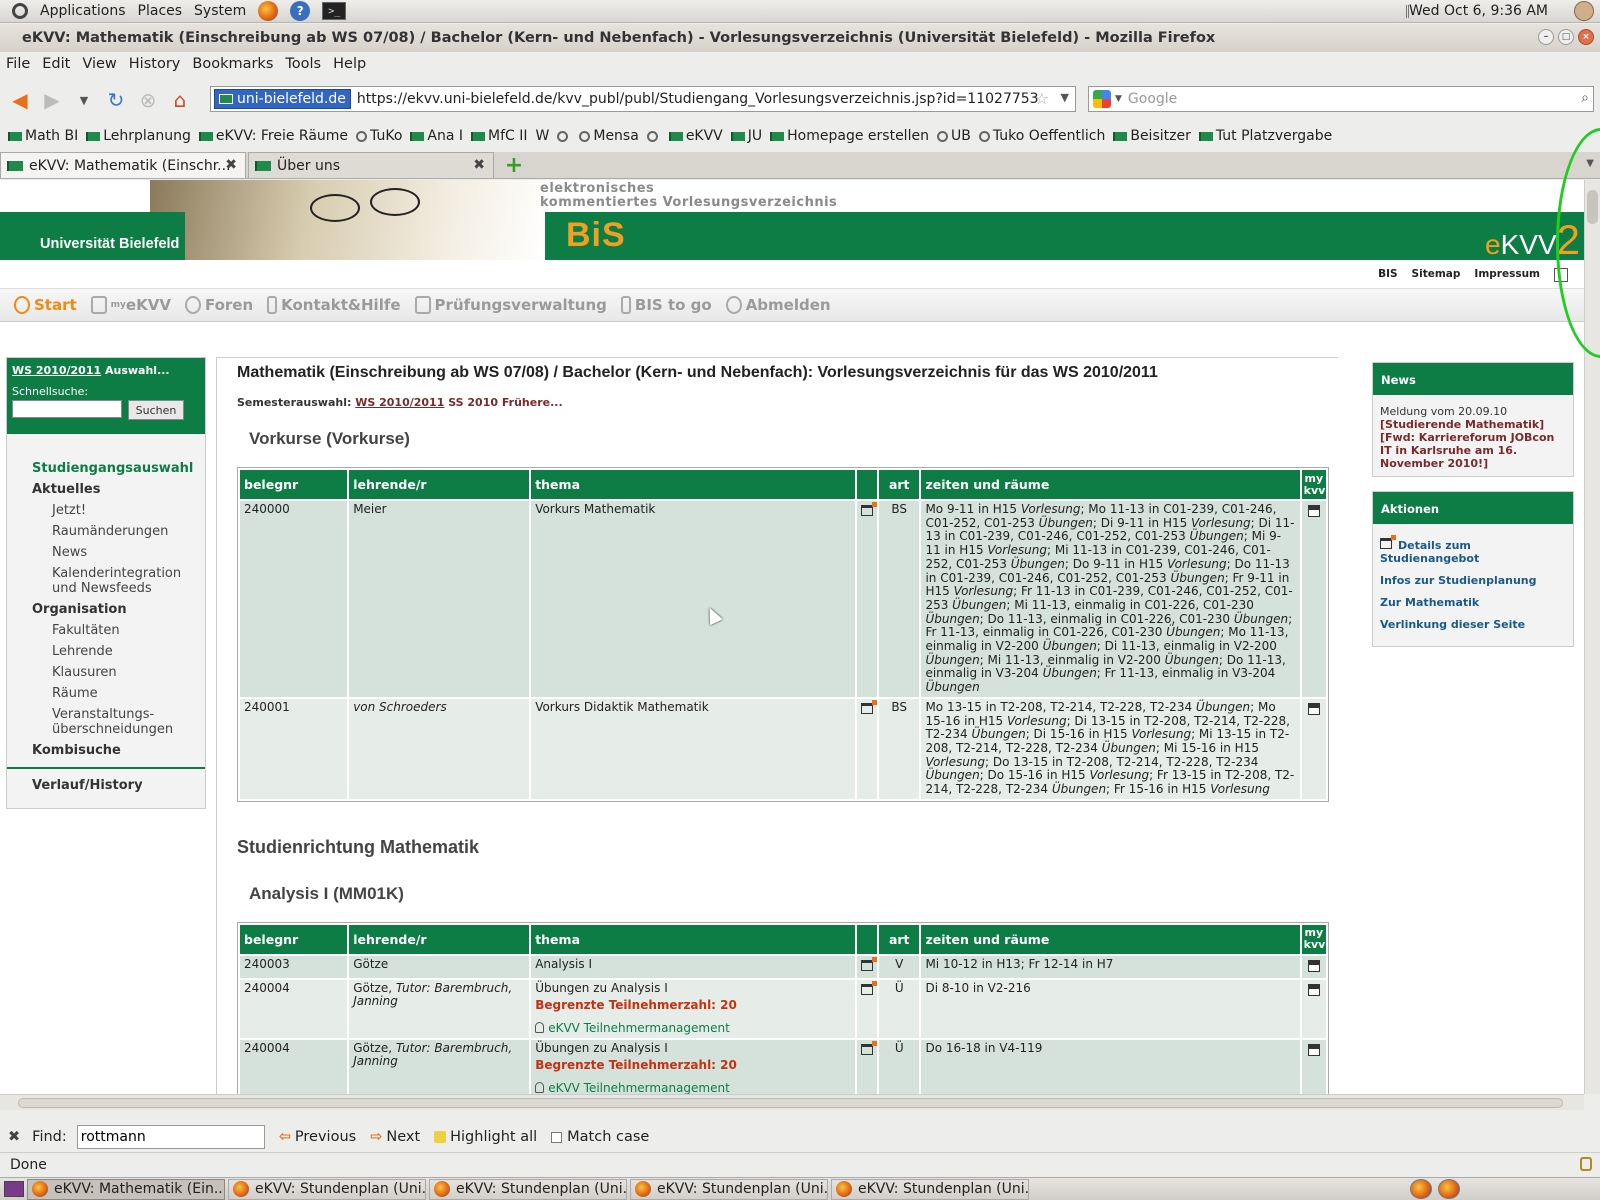  Describe the element at coordinates (499, 136) in the screenshot. I see `bookmark-item: MfC II` at that location.